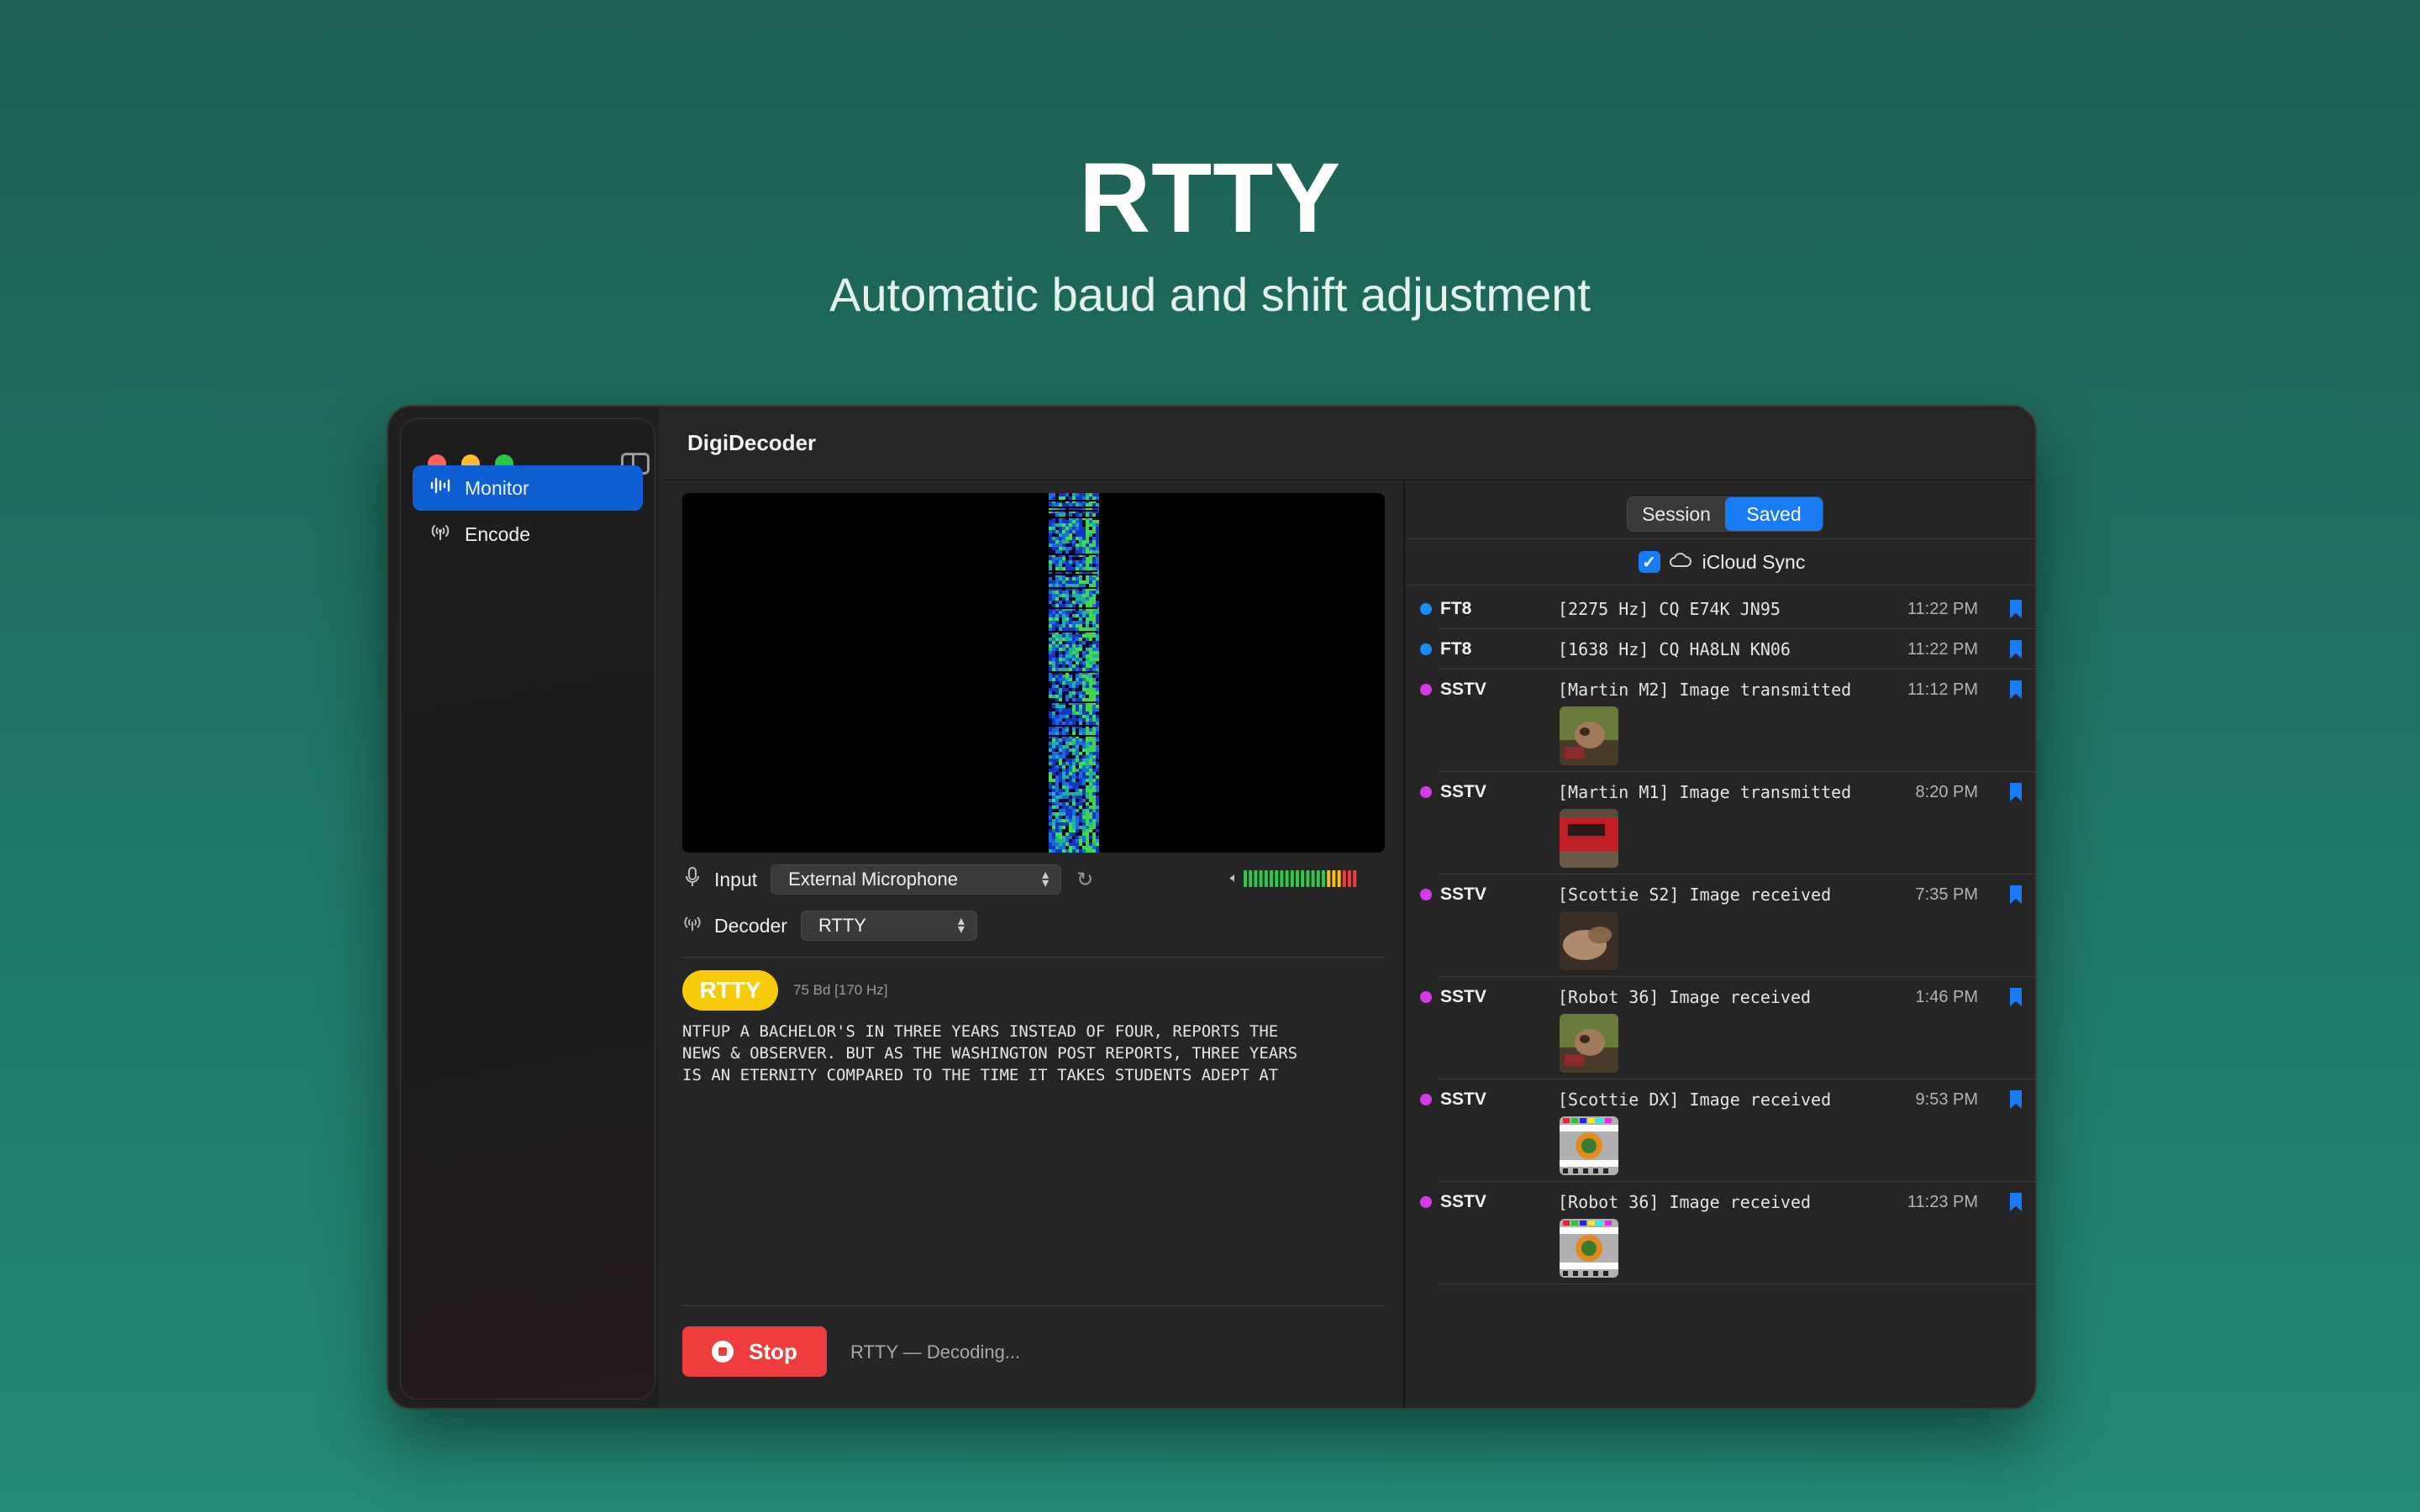  Describe the element at coordinates (773, 1351) in the screenshot. I see `stop-label: Stop` at that location.